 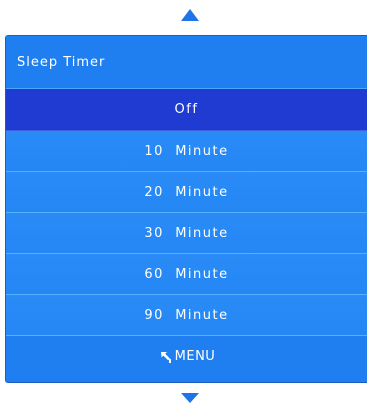 I want to click on panel-title: Sleep Timer, so click(x=186, y=62).